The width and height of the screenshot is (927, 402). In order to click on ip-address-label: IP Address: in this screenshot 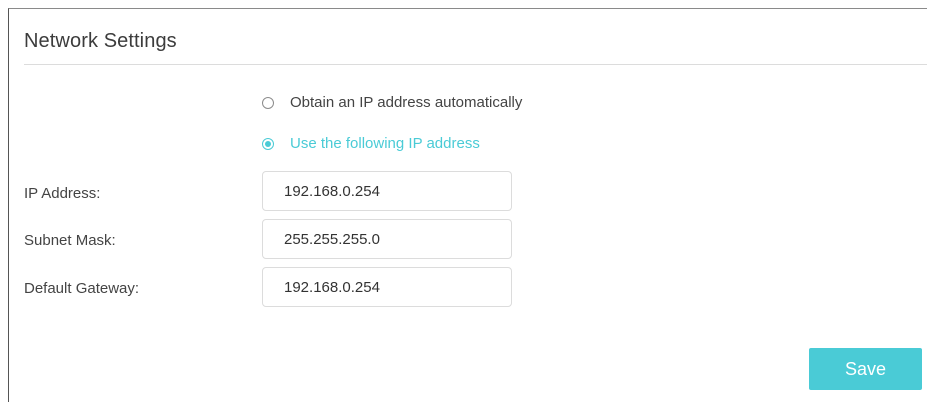, I will do `click(62, 193)`.